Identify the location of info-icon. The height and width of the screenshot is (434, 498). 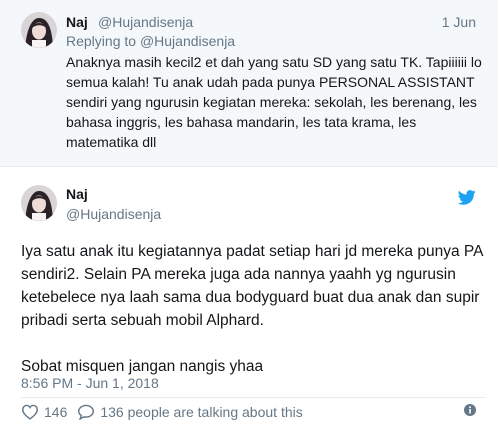
(470, 410).